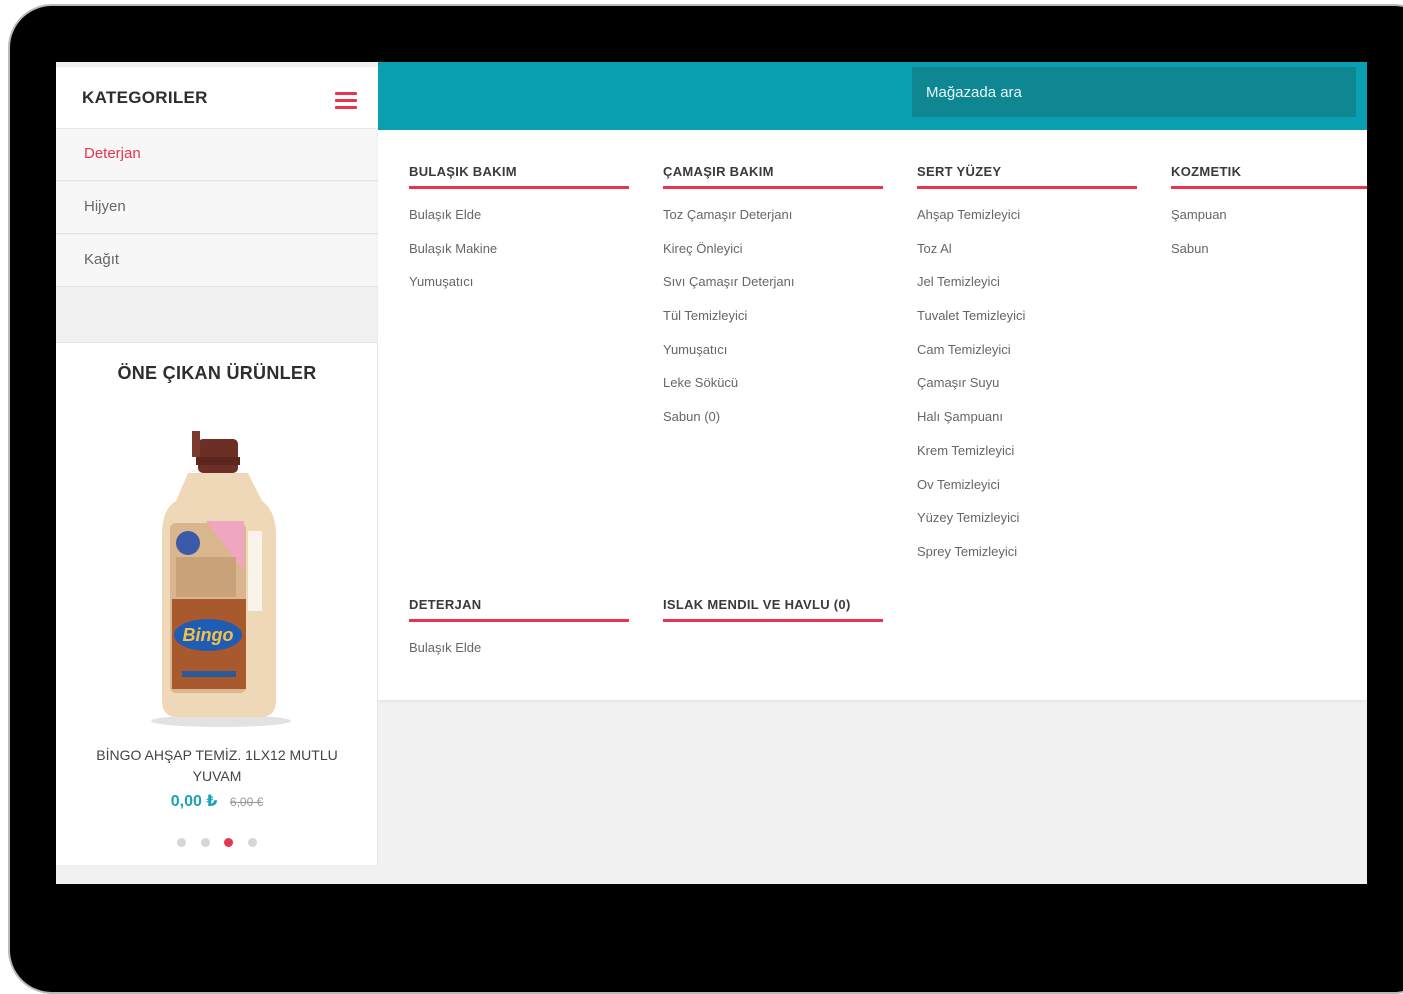 This screenshot has width=1403, height=994. What do you see at coordinates (221, 581) in the screenshot?
I see `product-image: Bingo` at bounding box center [221, 581].